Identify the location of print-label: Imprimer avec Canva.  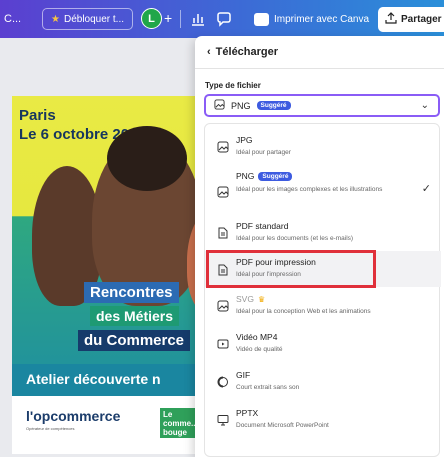
(322, 19).